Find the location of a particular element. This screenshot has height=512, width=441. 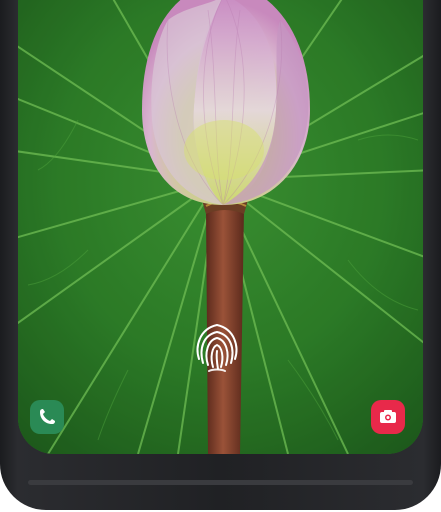

camera-shortcut-button is located at coordinates (388, 417).